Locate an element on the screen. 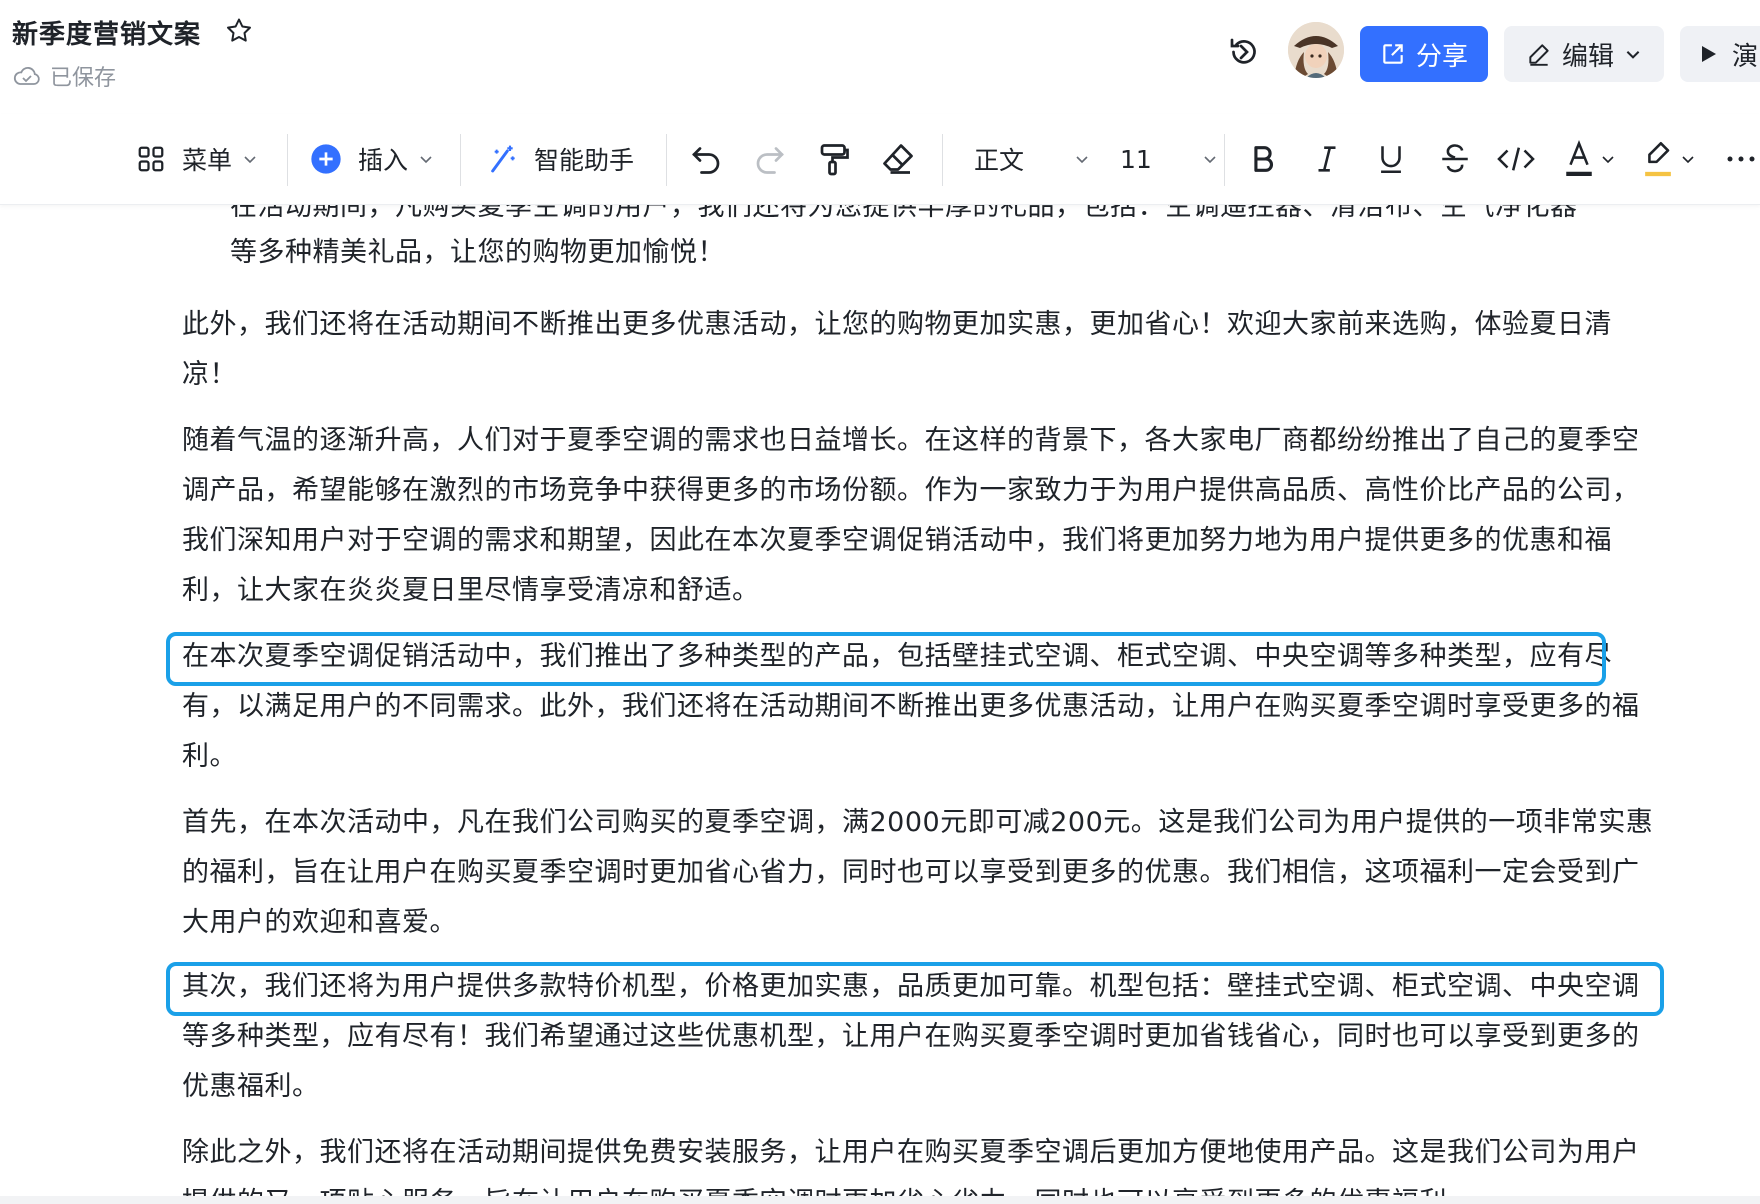 Image resolution: width=1760 pixels, height=1204 pixels. text-style-select: 正文 is located at coordinates (1032, 159).